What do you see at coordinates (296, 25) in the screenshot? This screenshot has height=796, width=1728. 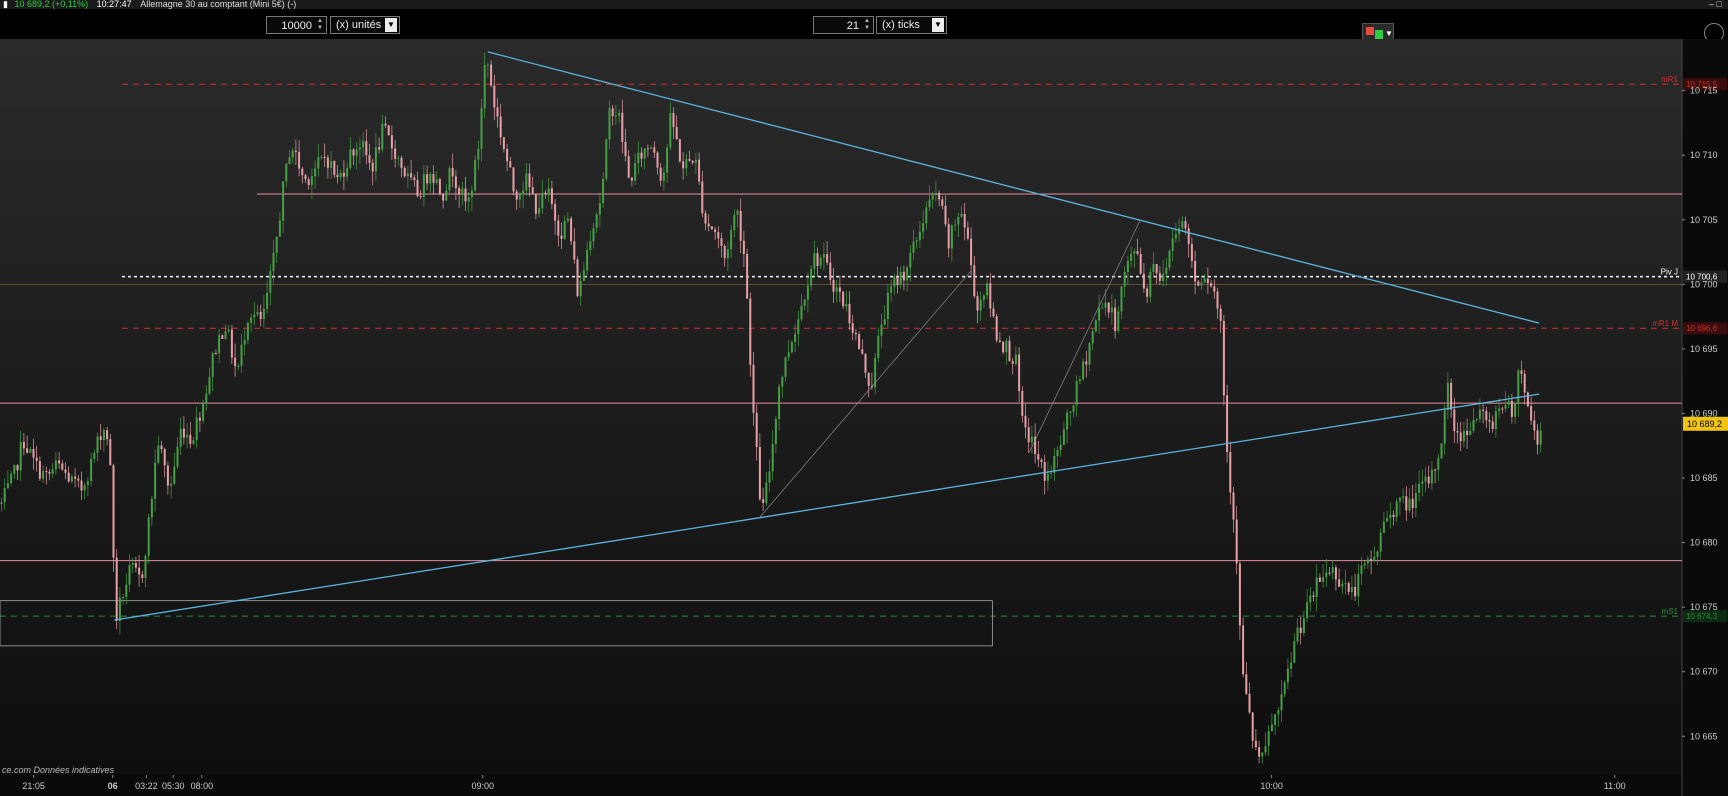 I see `quantity-stepper: 10000 ▲ ▼` at bounding box center [296, 25].